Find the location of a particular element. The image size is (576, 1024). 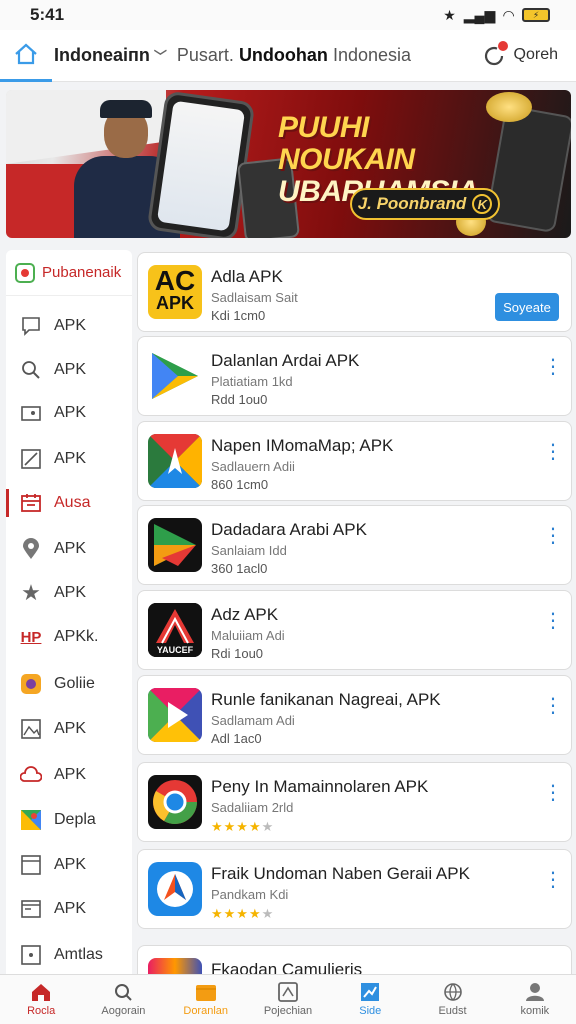

nav-side: Side is located at coordinates (370, 999).